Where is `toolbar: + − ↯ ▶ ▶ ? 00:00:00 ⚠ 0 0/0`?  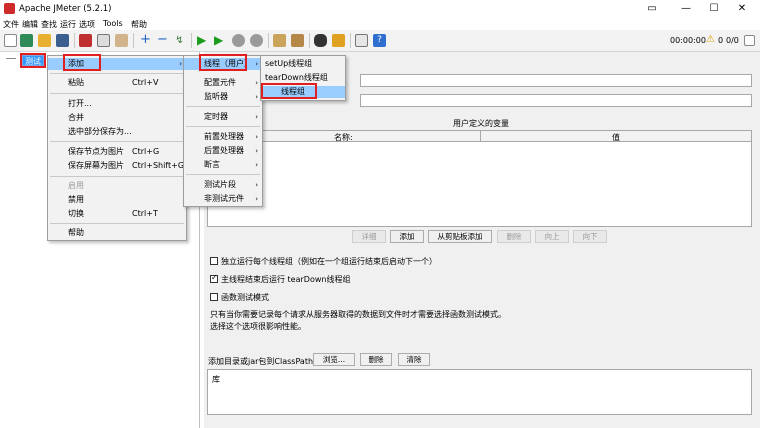
toolbar: + − ↯ ▶ ▶ ? 00:00:00 ⚠ 0 0/0 is located at coordinates (380, 41).